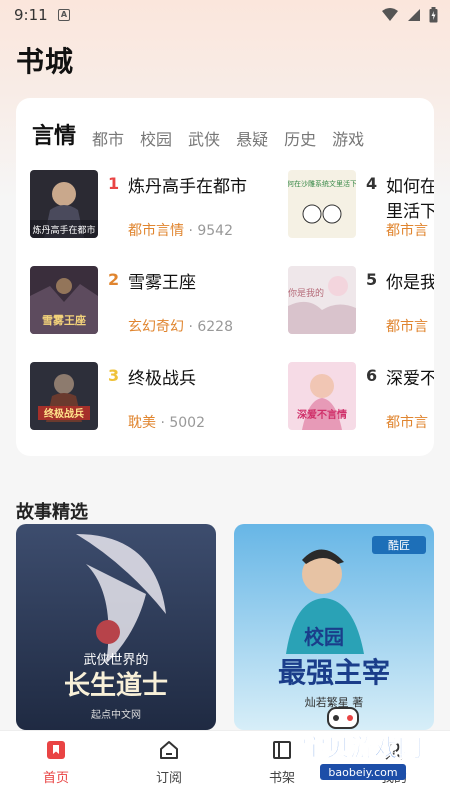  I want to click on notification-app-icon: A, so click(64, 15).